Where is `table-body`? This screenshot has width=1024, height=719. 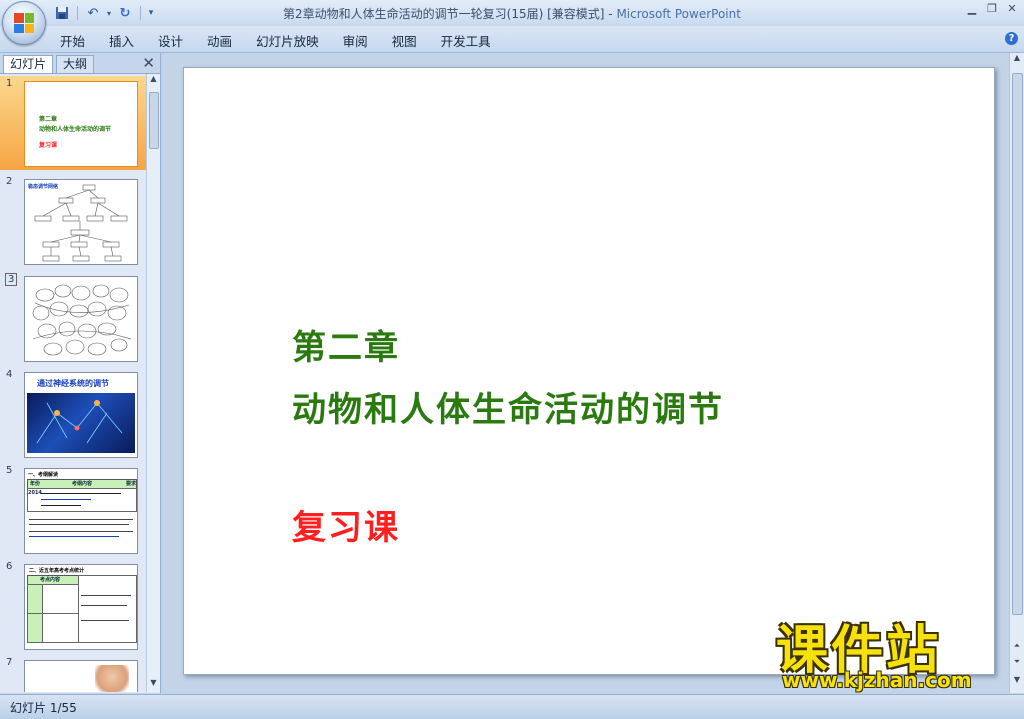
table-body is located at coordinates (82, 500).